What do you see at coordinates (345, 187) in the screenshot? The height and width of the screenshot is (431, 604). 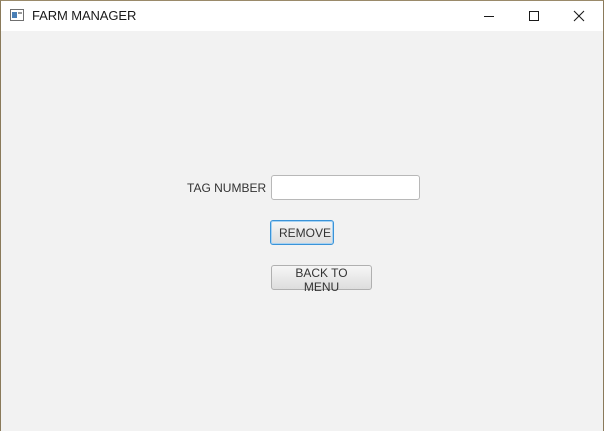 I see `tag-number-input` at bounding box center [345, 187].